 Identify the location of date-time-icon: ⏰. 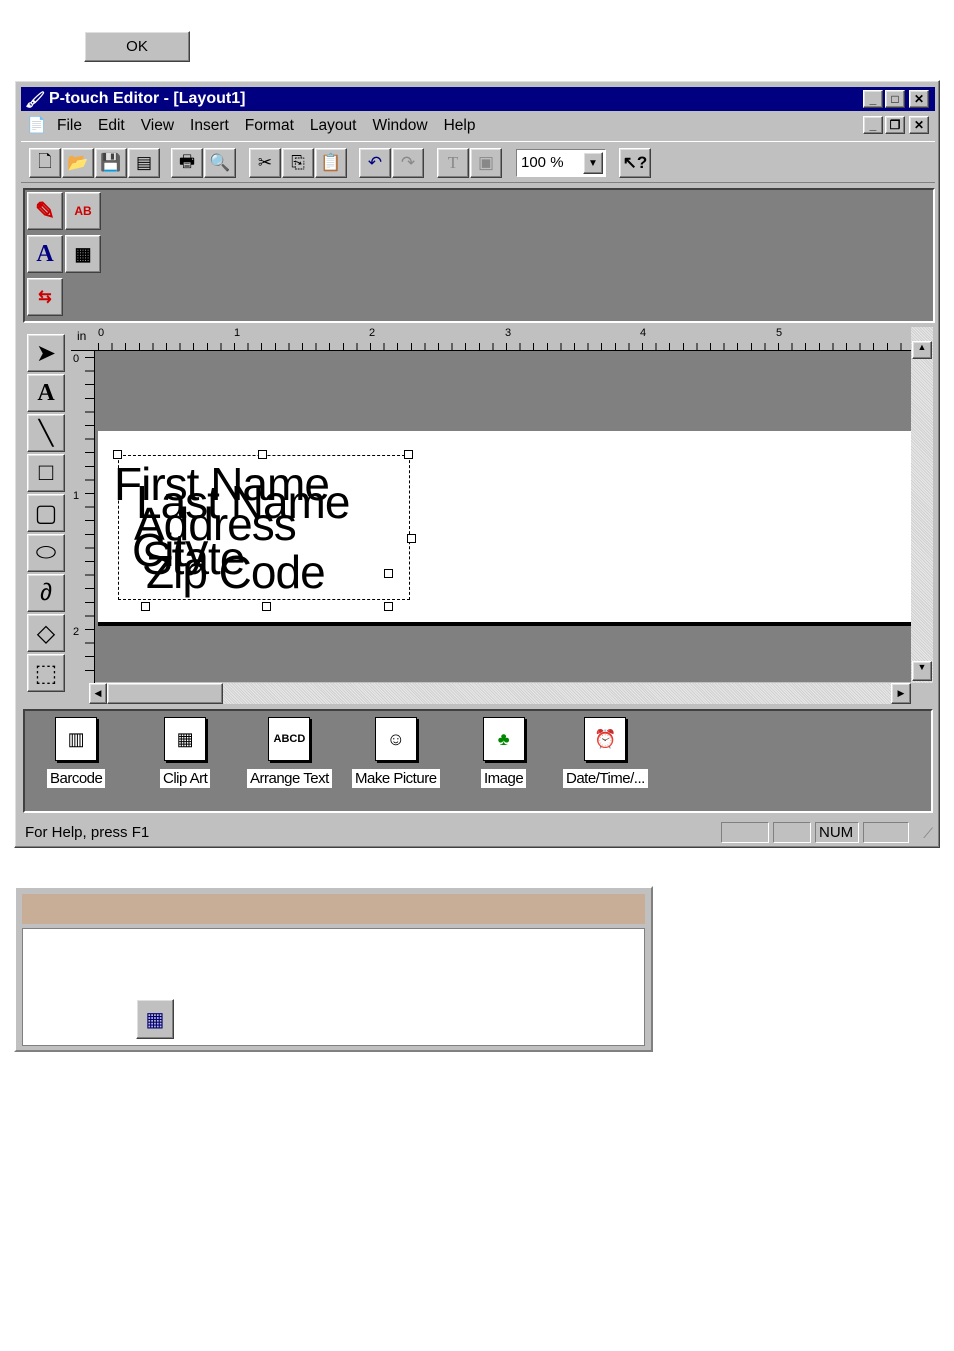
(605, 739).